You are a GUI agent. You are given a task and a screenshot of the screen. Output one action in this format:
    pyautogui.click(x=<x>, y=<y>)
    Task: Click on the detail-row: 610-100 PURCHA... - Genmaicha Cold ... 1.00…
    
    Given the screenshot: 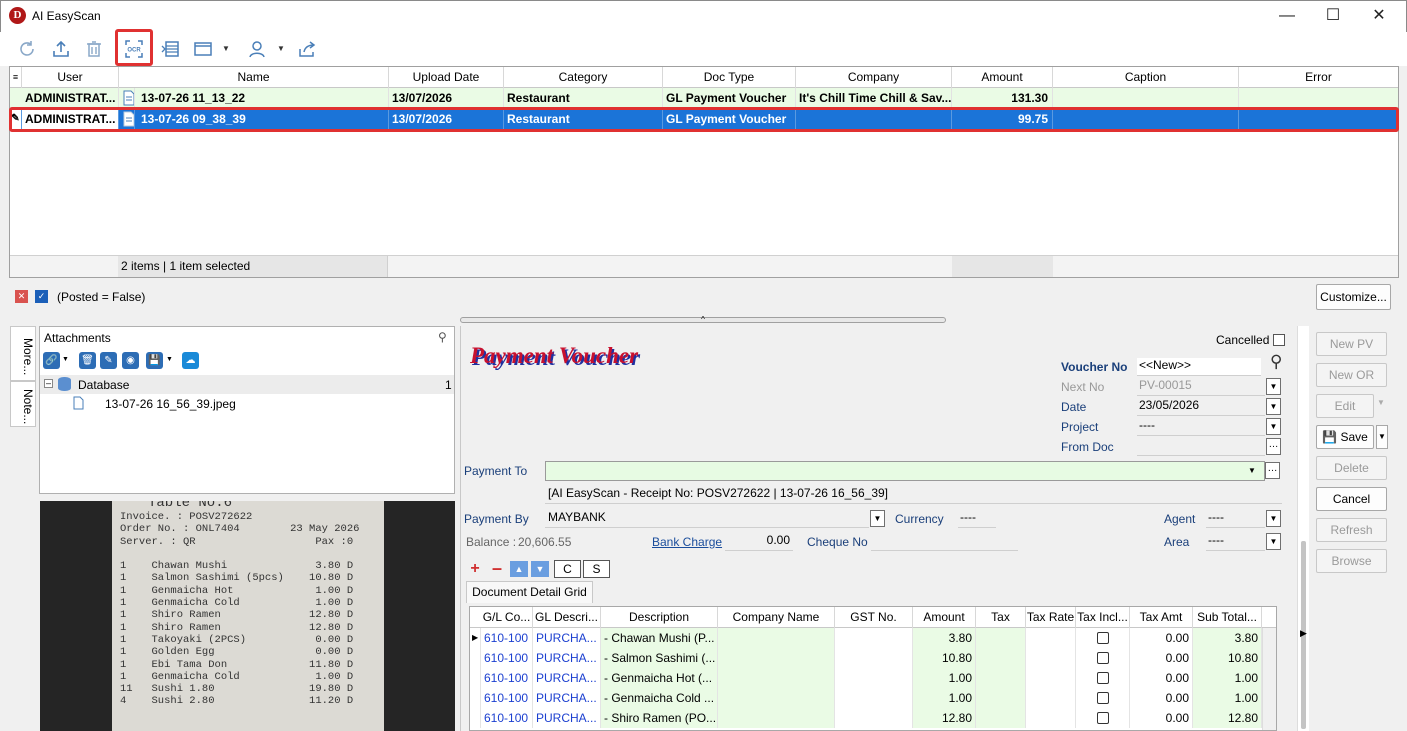 What is the action you would take?
    pyautogui.click(x=866, y=698)
    